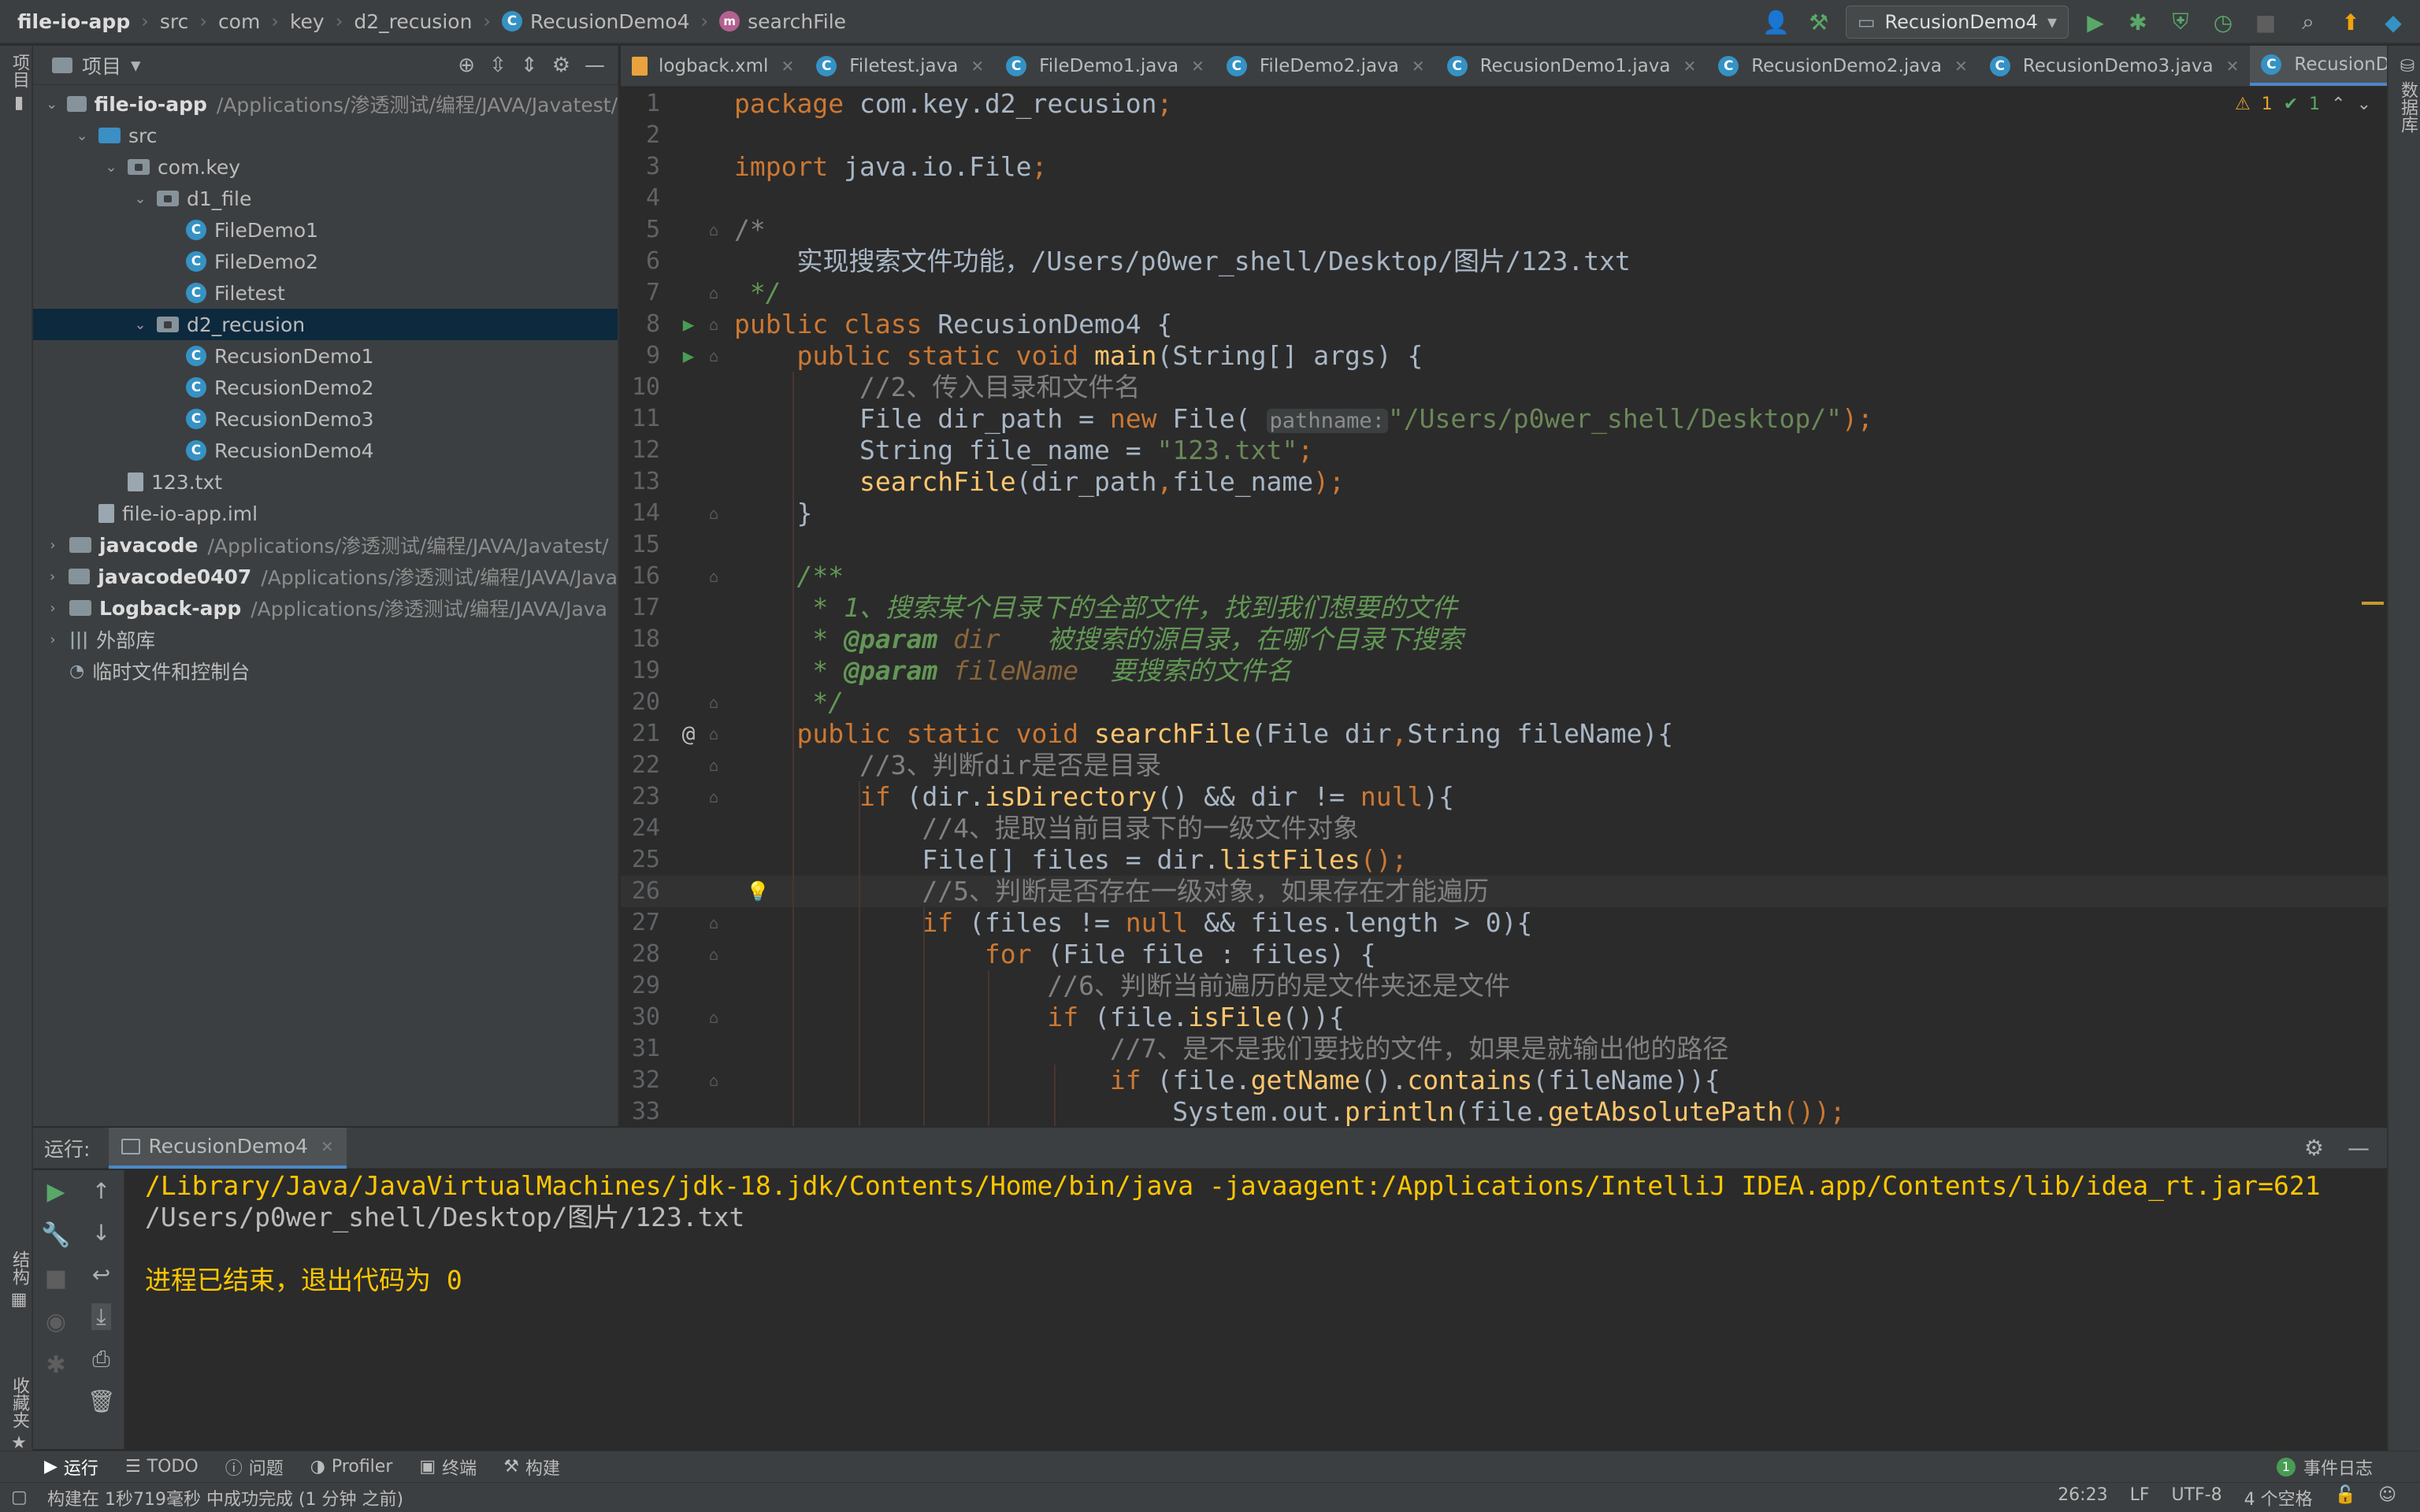 This screenshot has width=2420, height=1512. What do you see at coordinates (1504, 891) in the screenshot?
I see `code-line: 26 💡 //5、判断是否存在一级对象，如果存在才能遍历` at bounding box center [1504, 891].